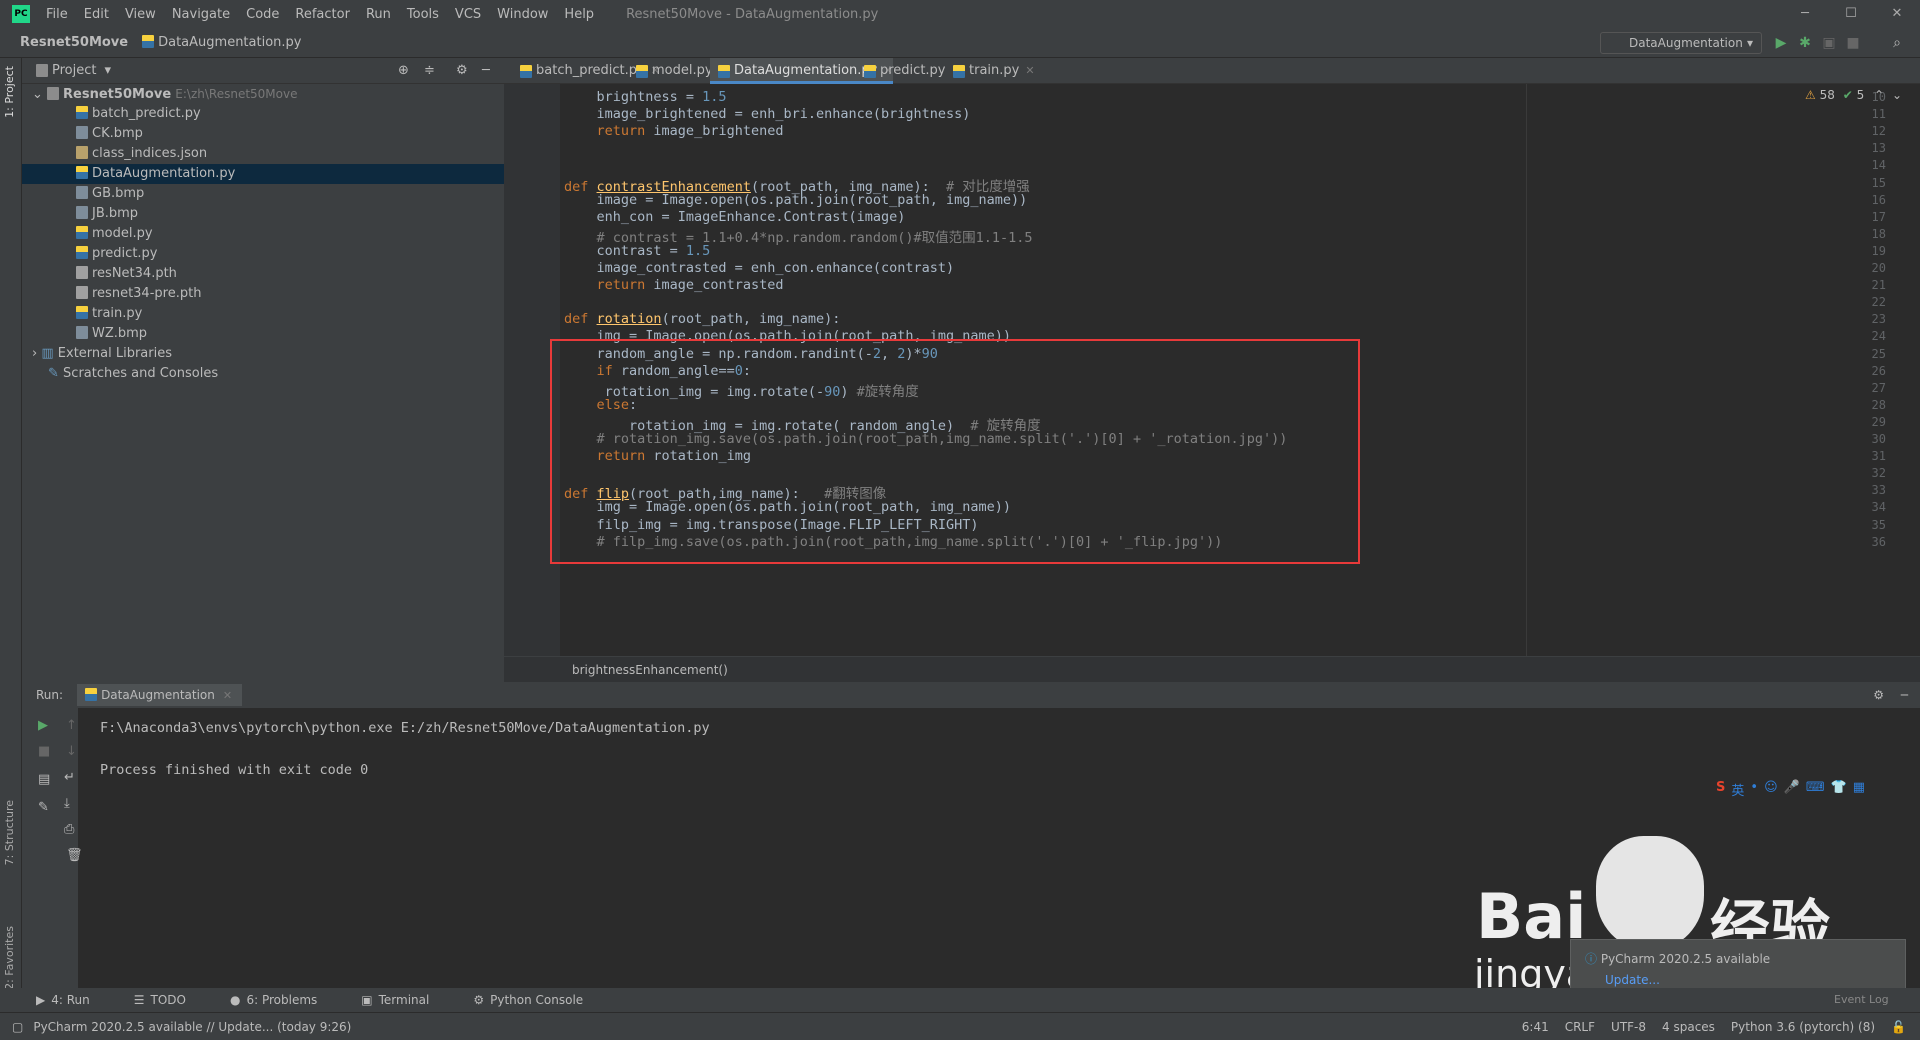 This screenshot has width=1920, height=1040. Describe the element at coordinates (34, 353) in the screenshot. I see `chevron-right-icon: ›` at that location.